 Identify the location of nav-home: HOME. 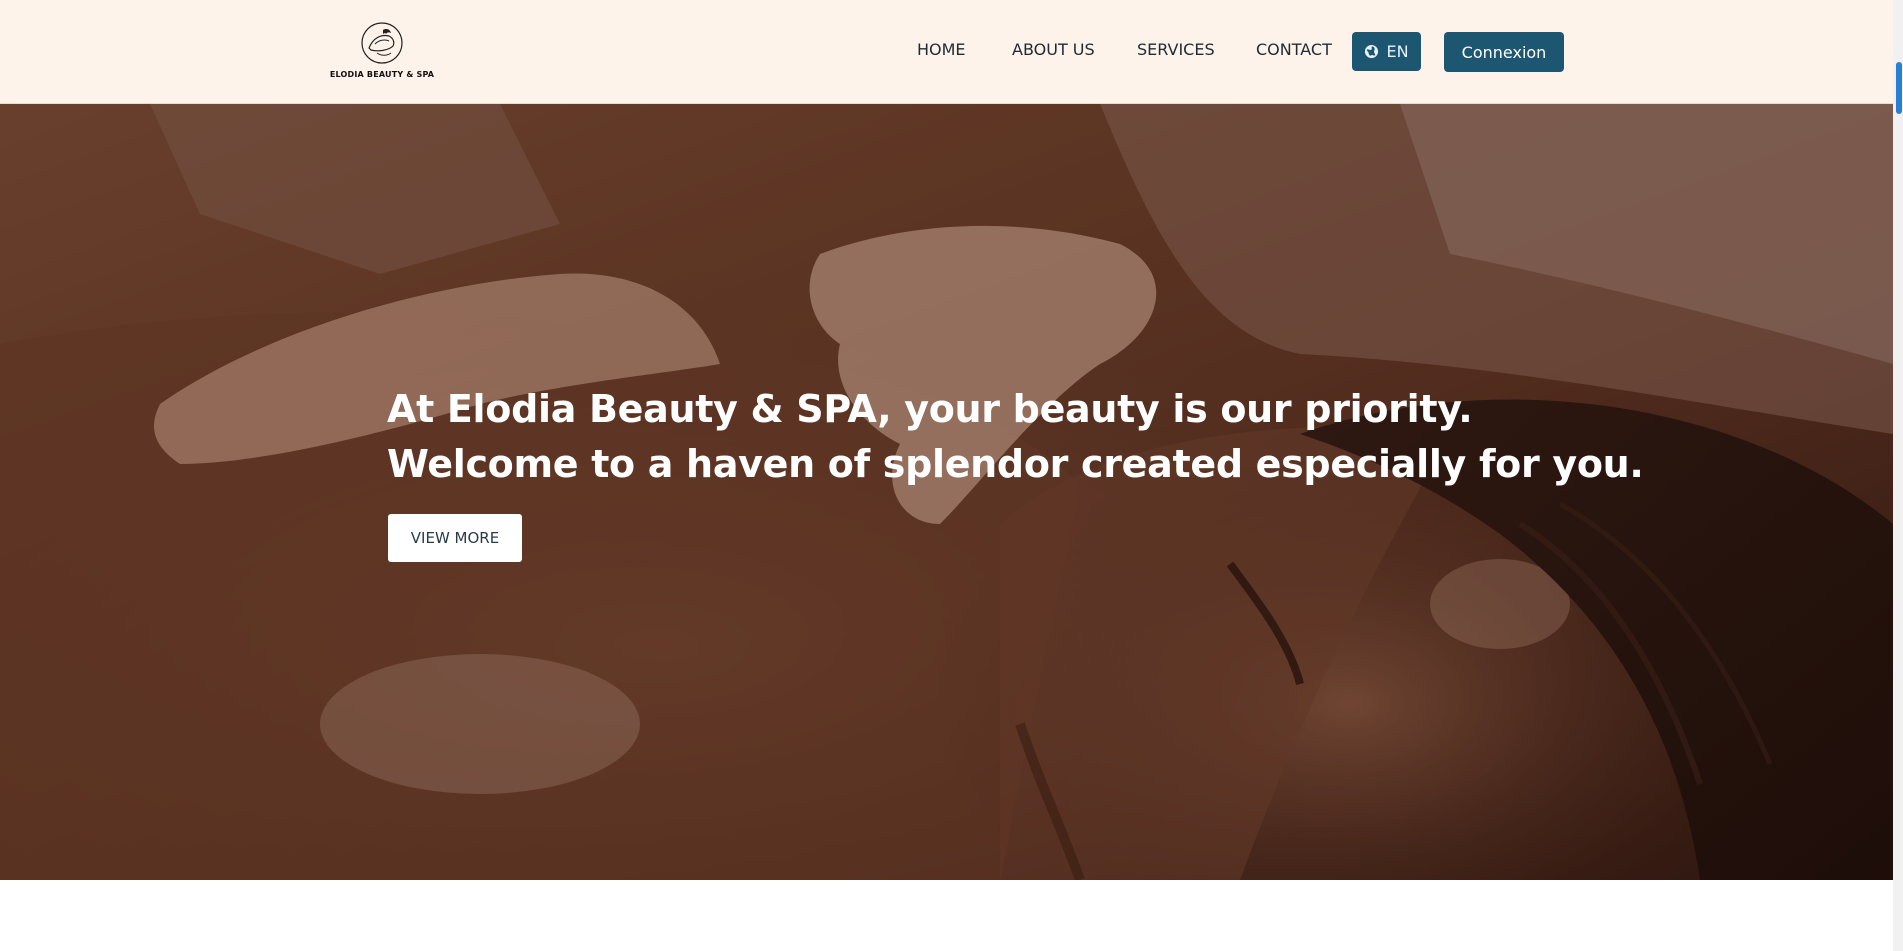
(941, 49).